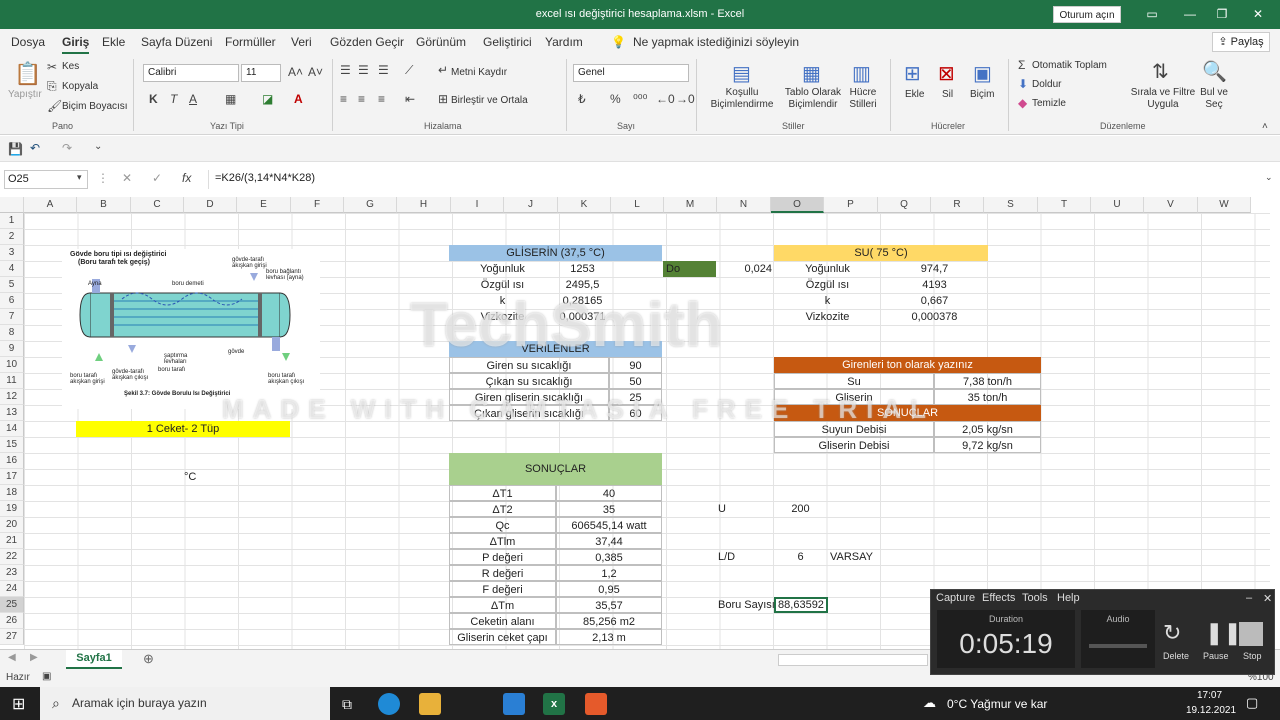 This screenshot has height=720, width=1280. I want to click on sonuclar-row-label: Qc, so click(502, 525).